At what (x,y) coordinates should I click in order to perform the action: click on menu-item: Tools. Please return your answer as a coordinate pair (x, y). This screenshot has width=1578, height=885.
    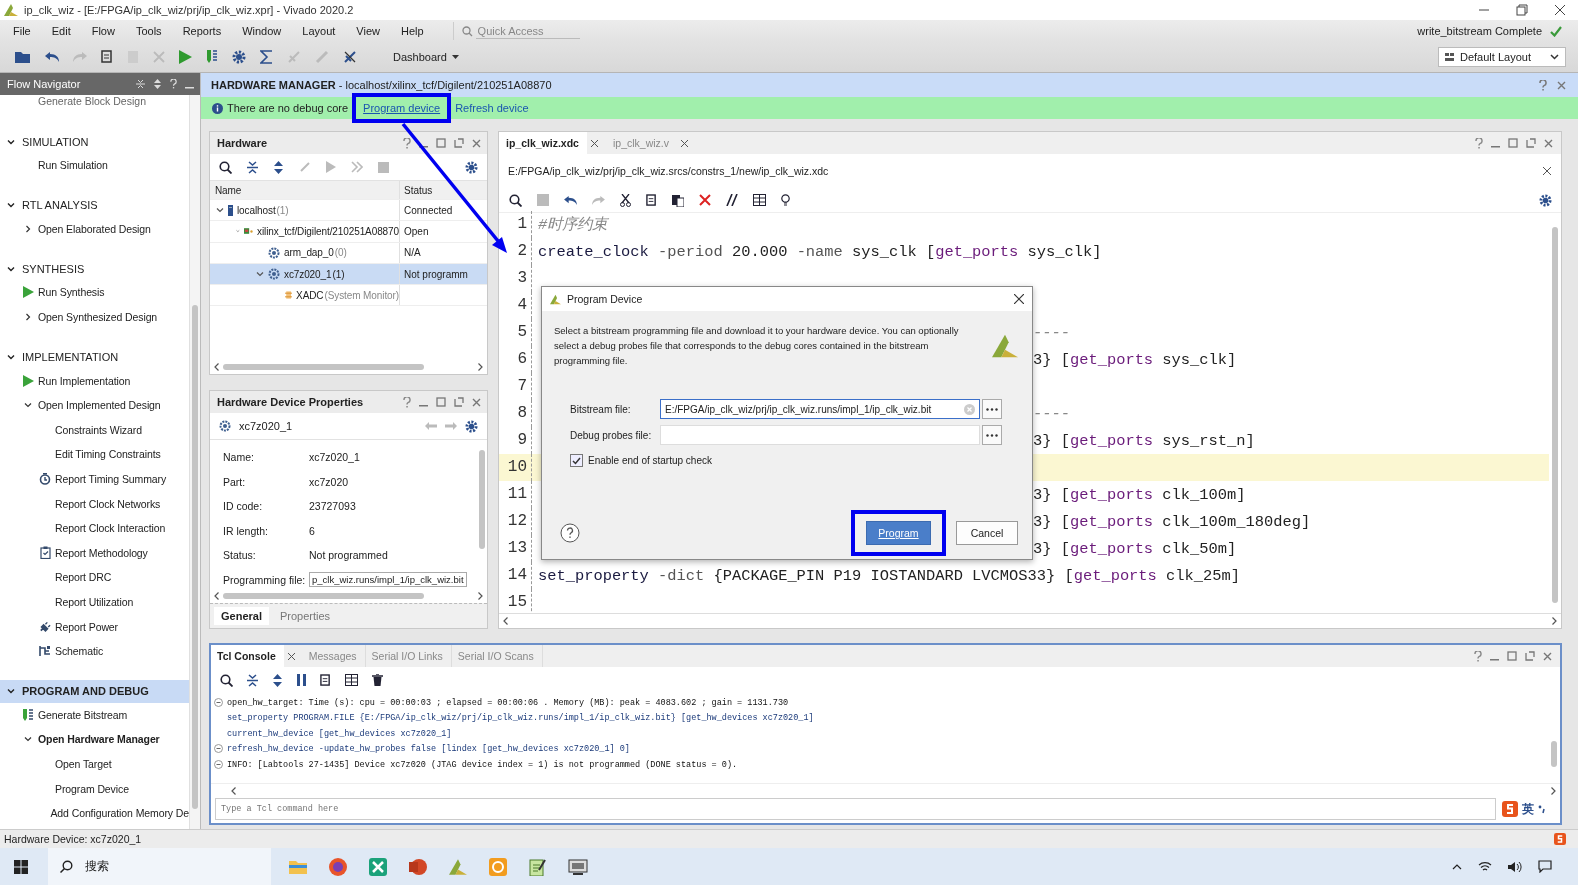
    Looking at the image, I should click on (153, 31).